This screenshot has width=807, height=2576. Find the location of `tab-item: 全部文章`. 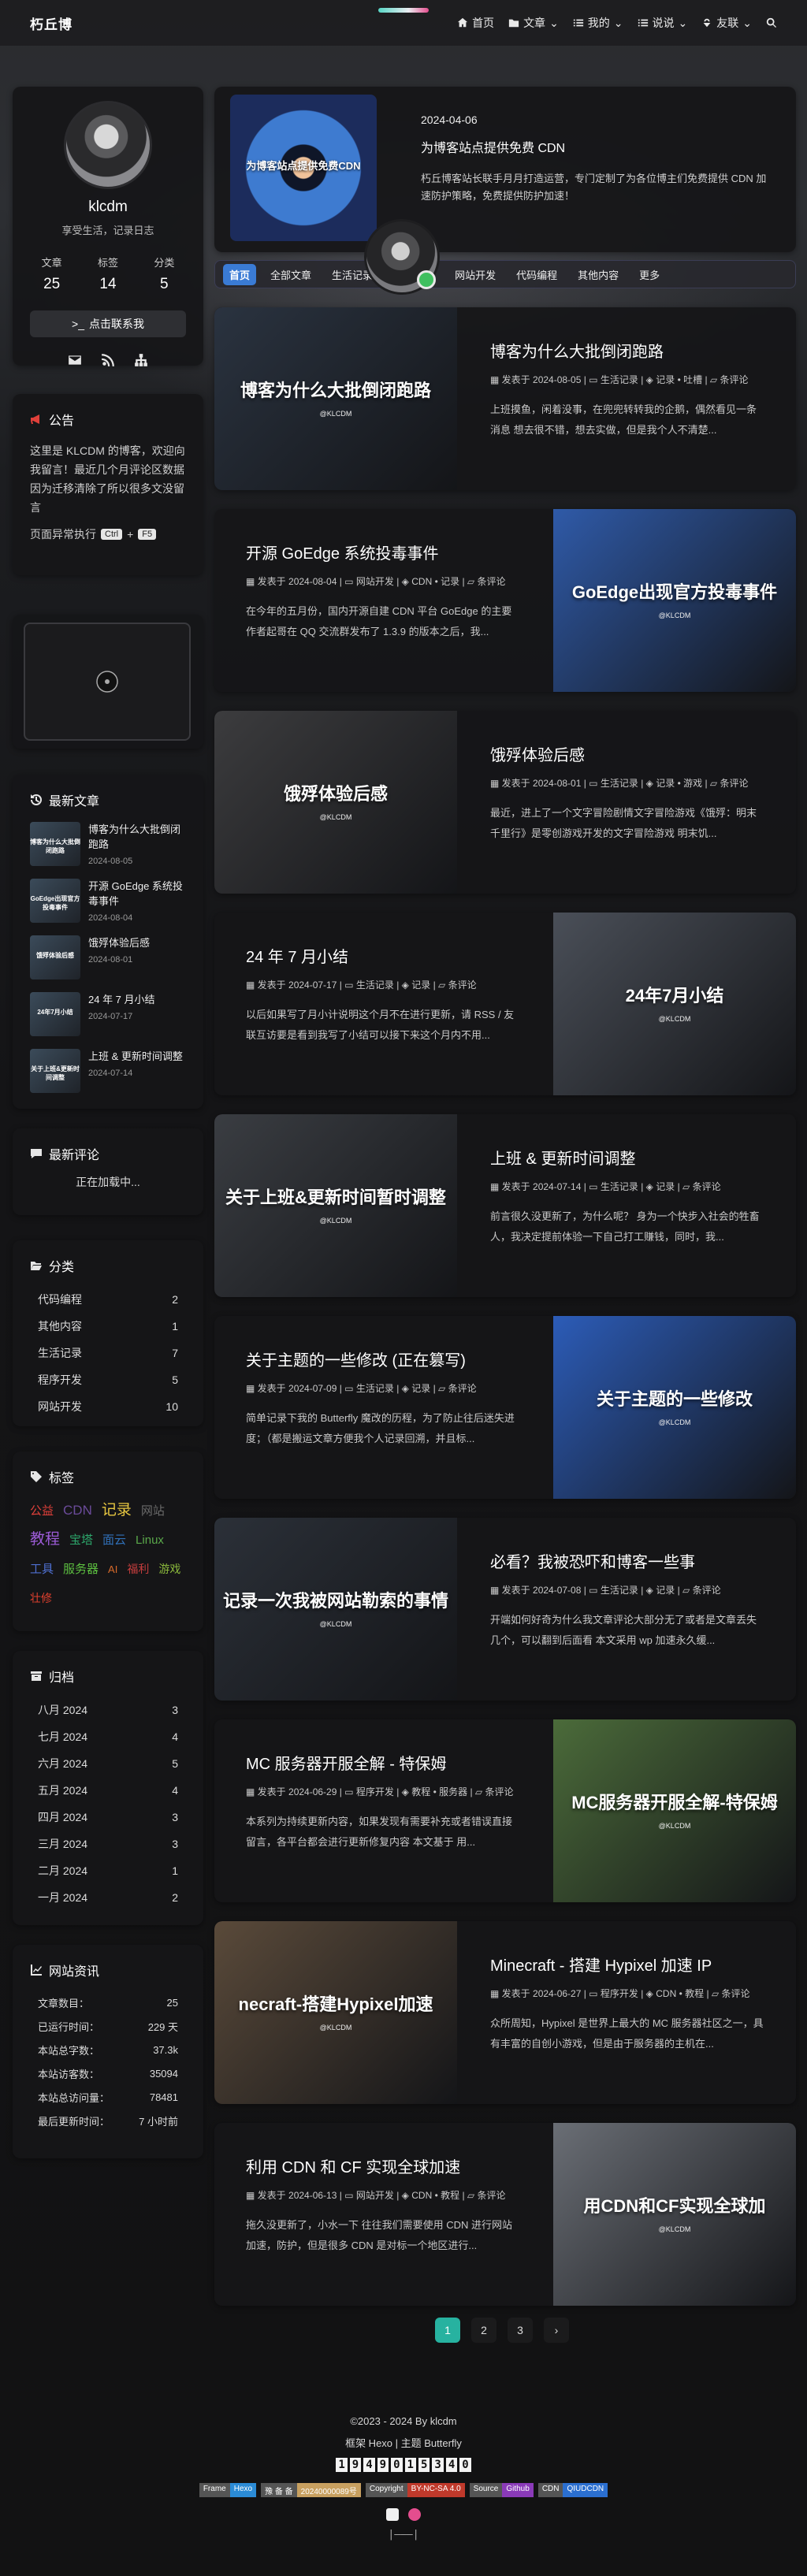

tab-item: 全部文章 is located at coordinates (291, 274).